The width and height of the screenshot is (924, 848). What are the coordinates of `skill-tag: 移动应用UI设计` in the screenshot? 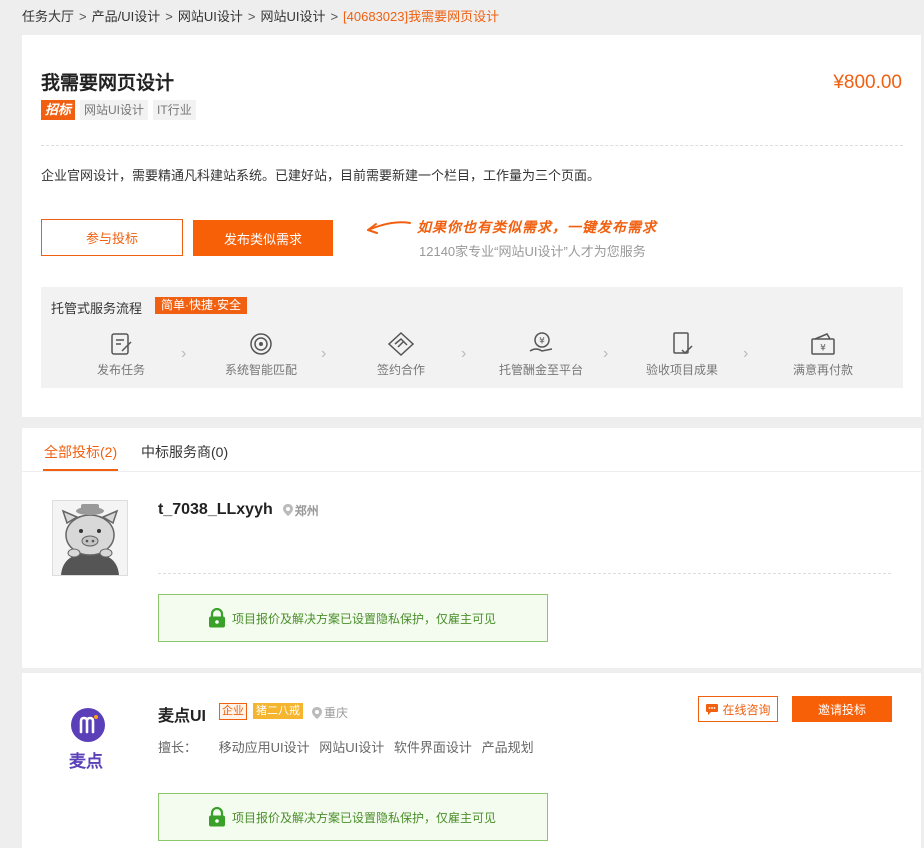 It's located at (264, 747).